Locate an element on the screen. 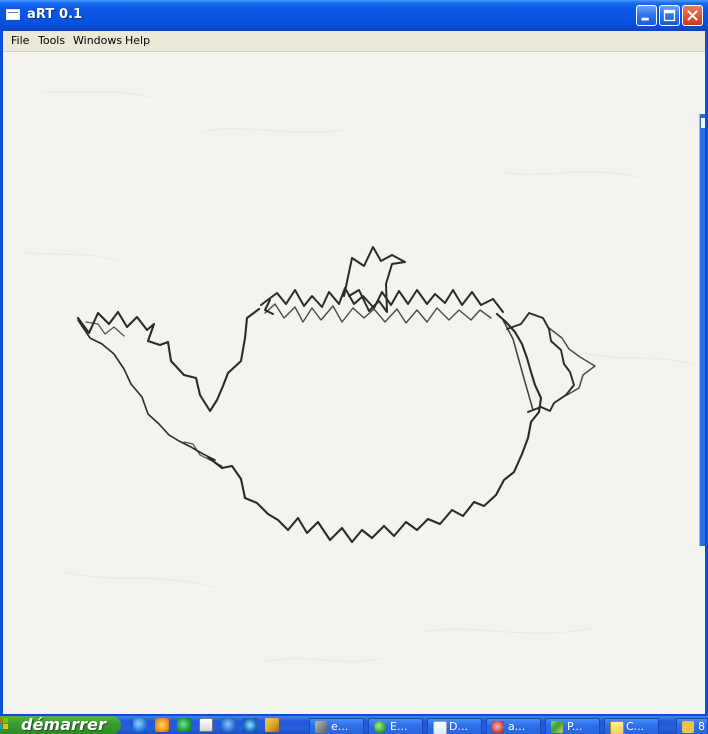 This screenshot has height=734, width=708. folder-icon is located at coordinates (617, 727).